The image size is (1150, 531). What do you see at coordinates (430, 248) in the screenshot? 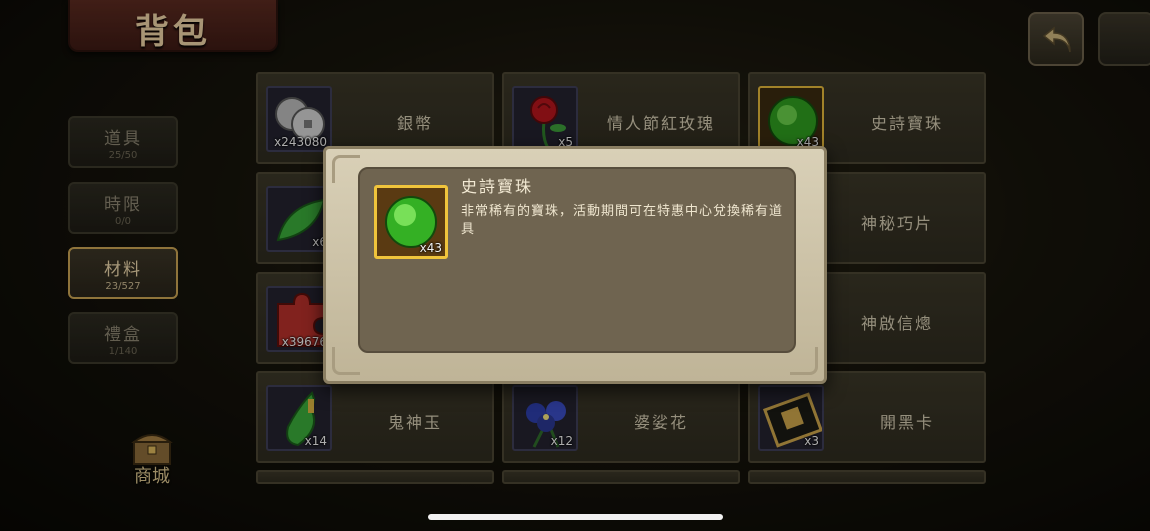
I see `item-detail-quantity: x43` at bounding box center [430, 248].